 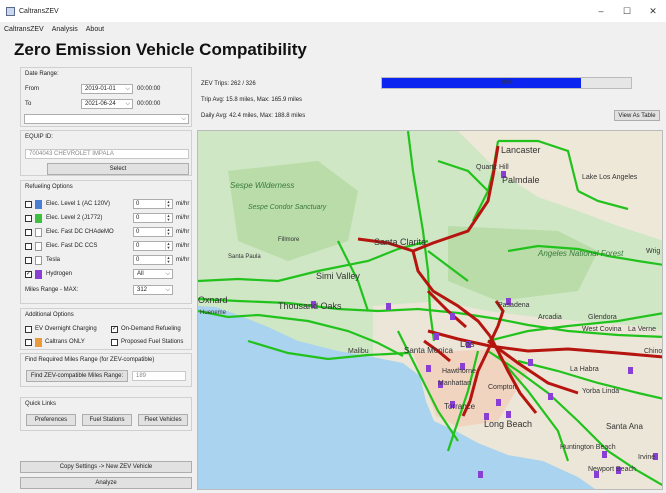 I want to click on ev-overnight-checkbox, so click(x=28, y=329).